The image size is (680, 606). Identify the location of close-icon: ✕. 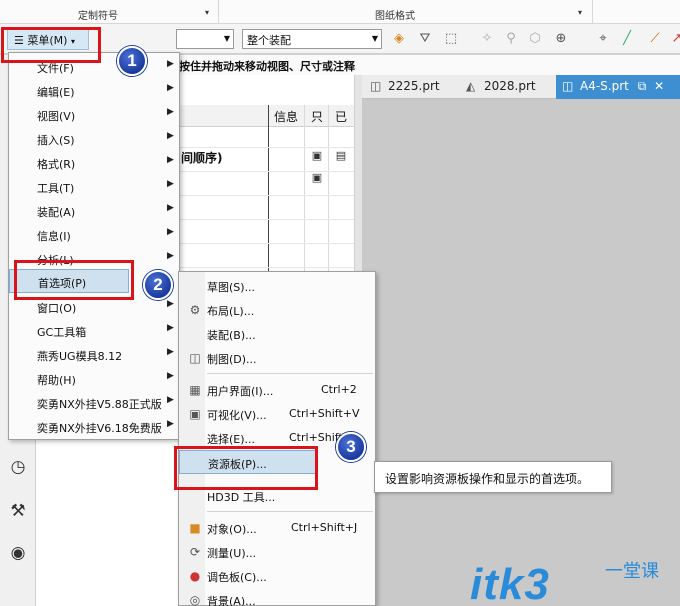
(659, 86).